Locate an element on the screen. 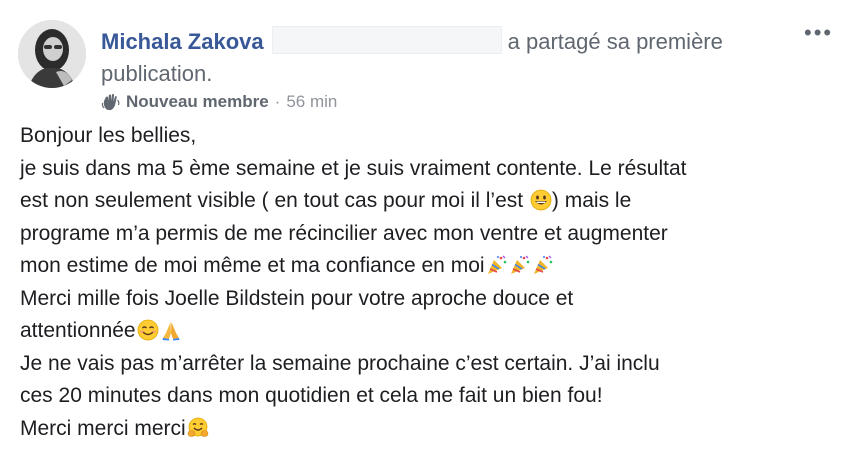 This screenshot has width=846, height=452. hugging-face-emoji is located at coordinates (198, 428).